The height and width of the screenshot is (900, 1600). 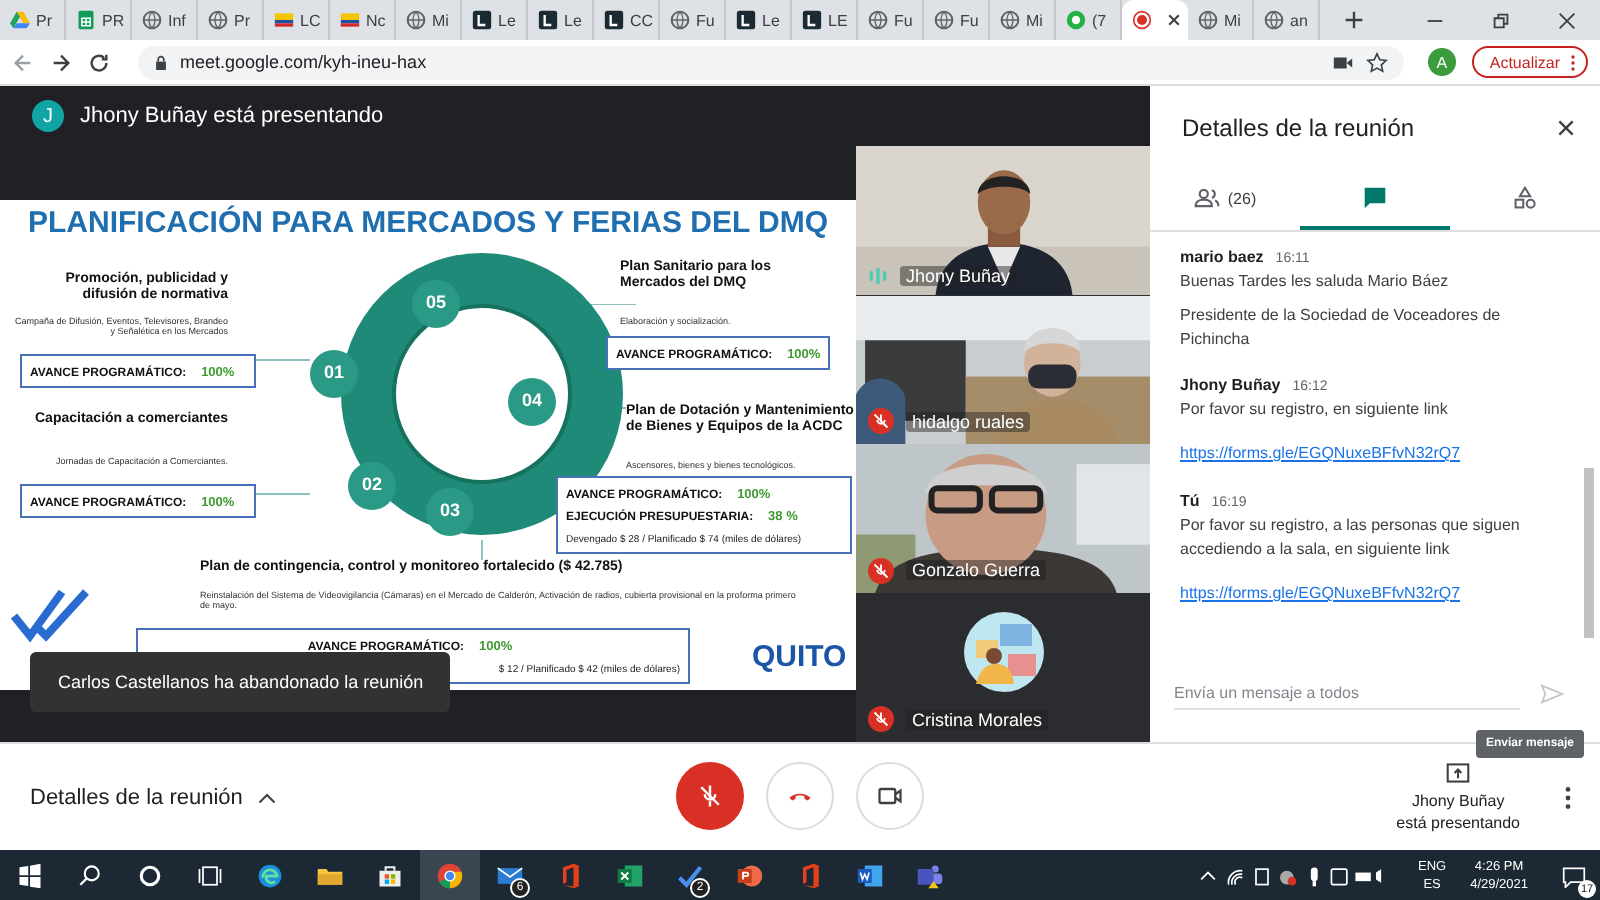 What do you see at coordinates (1315, 282) in the screenshot?
I see `message-text: Buenas Tardes les saluda Mario Báez` at bounding box center [1315, 282].